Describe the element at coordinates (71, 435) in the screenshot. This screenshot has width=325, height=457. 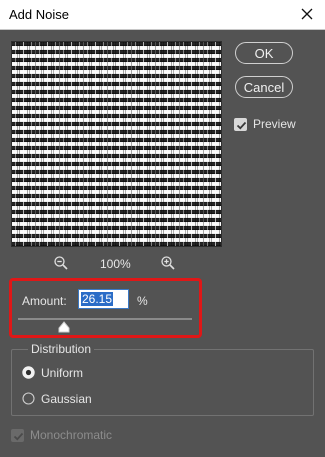
I see `monochromatic-label: Monochromatic` at that location.